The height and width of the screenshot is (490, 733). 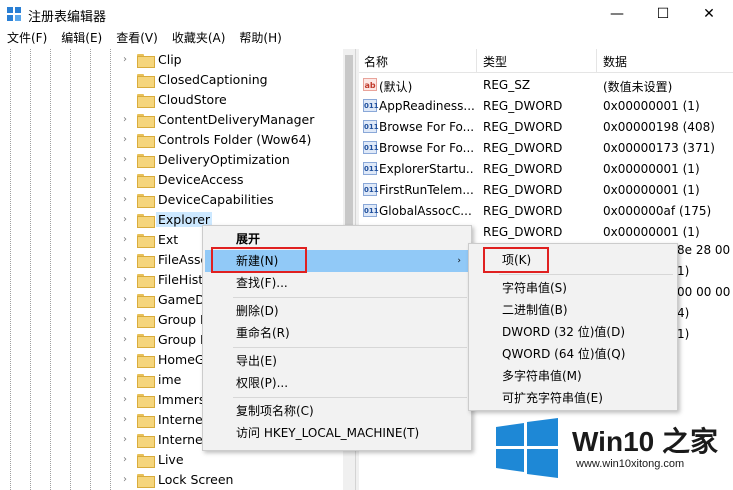 I want to click on menu-item-6: QWORD (64 位)值(Q), so click(x=573, y=354).